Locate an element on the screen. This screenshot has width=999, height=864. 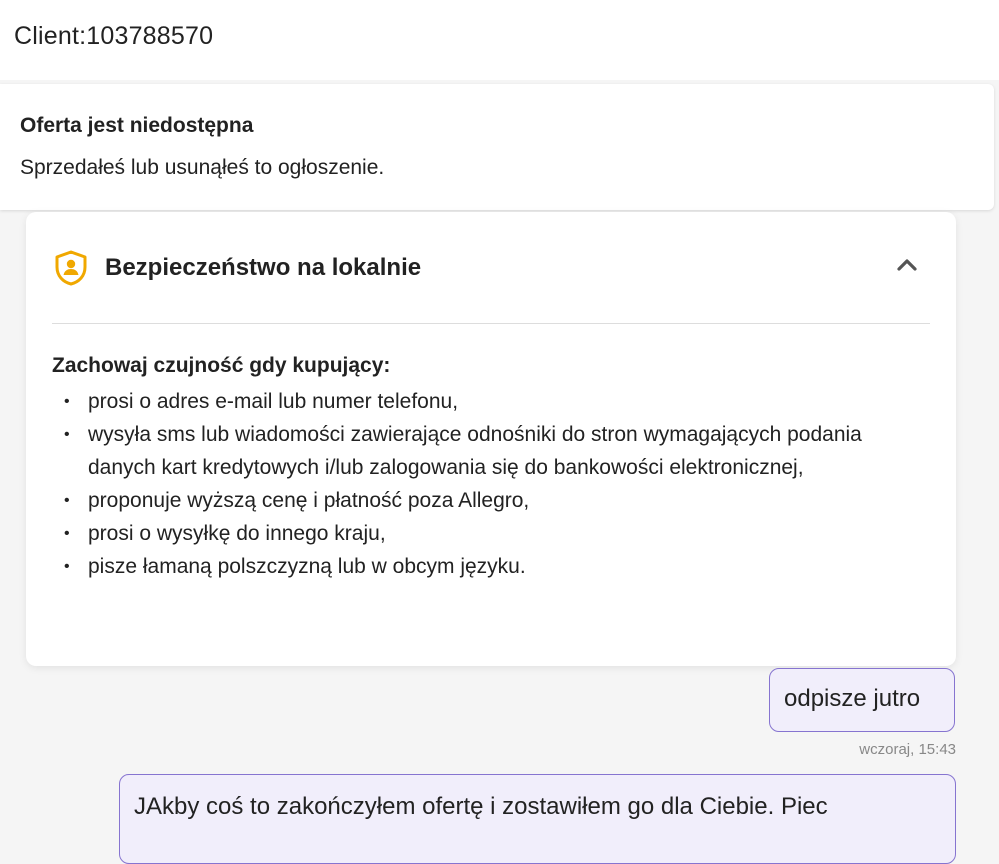
list-item: prosi o wysyłkę do innego kraju, is located at coordinates (482, 533).